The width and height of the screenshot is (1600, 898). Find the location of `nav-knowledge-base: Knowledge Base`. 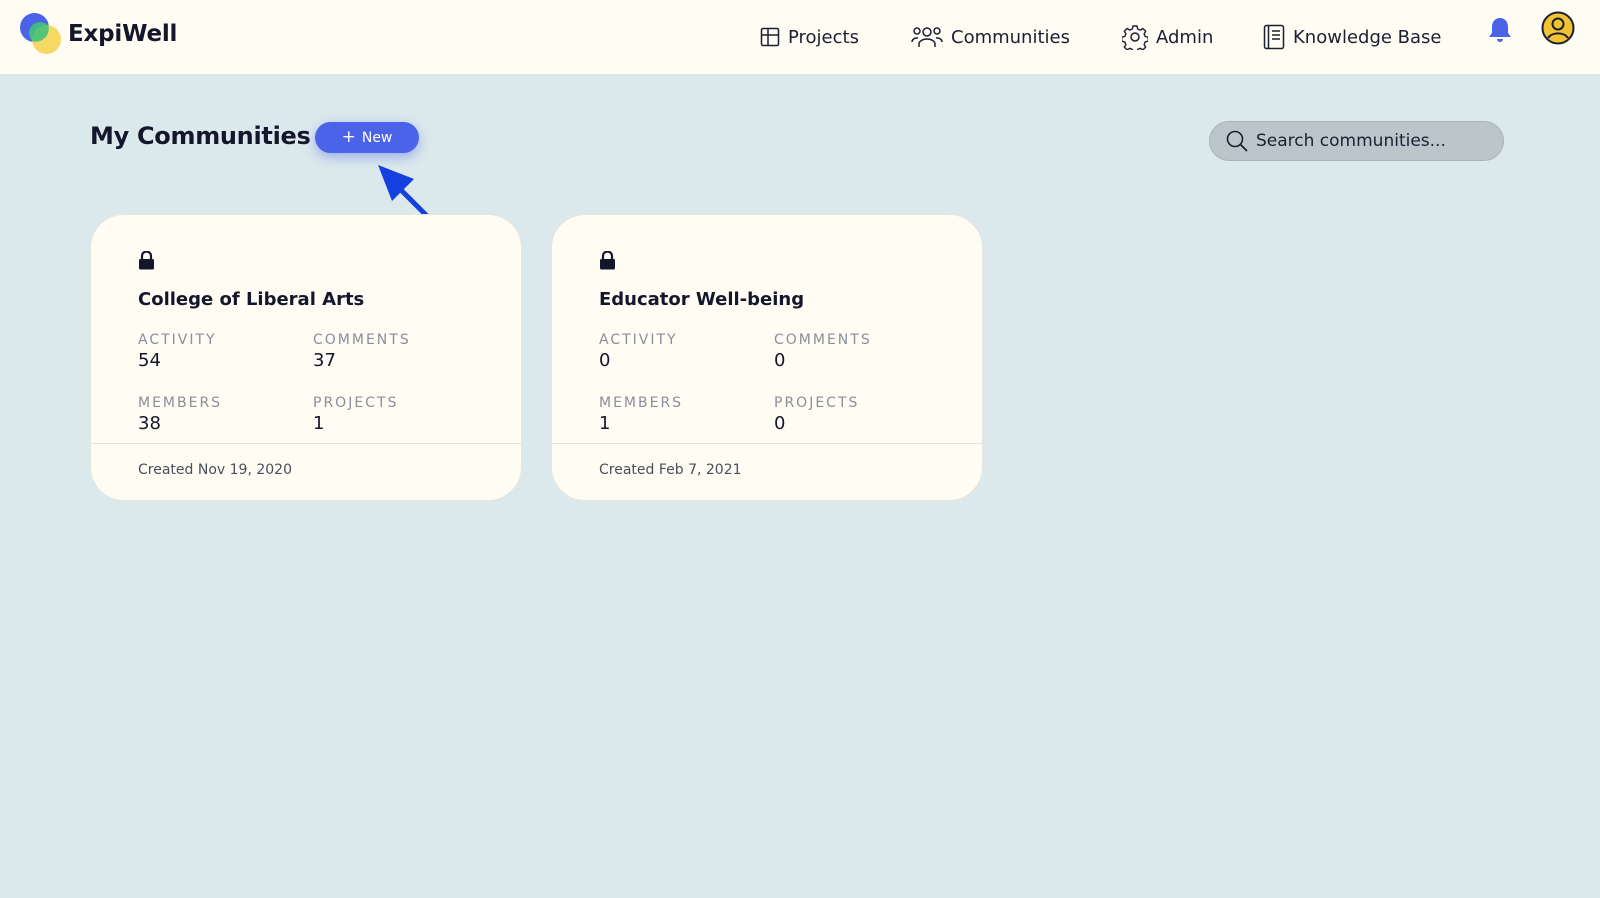

nav-knowledge-base: Knowledge Base is located at coordinates (1352, 37).